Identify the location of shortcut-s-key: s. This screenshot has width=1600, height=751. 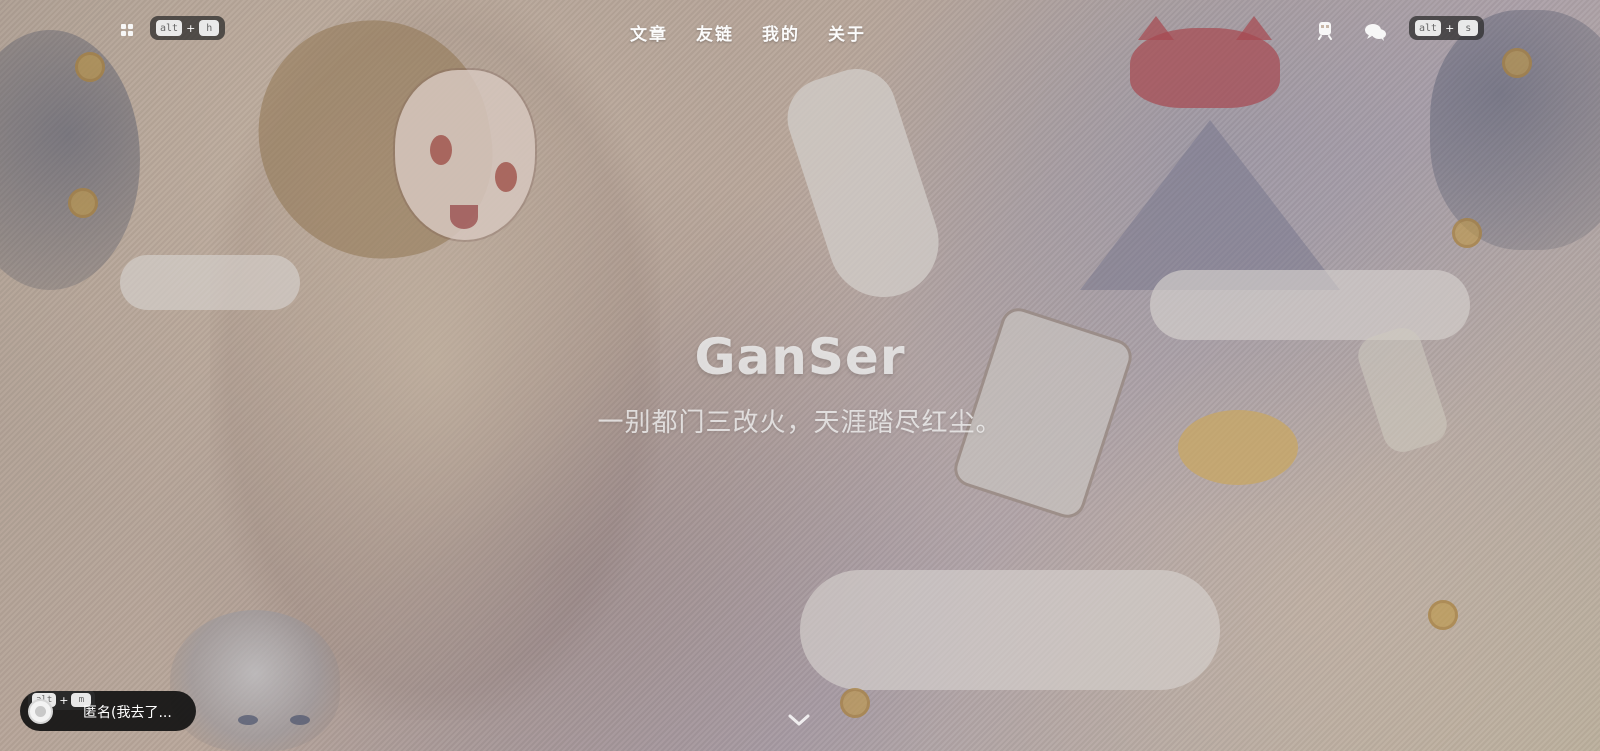
(1468, 28).